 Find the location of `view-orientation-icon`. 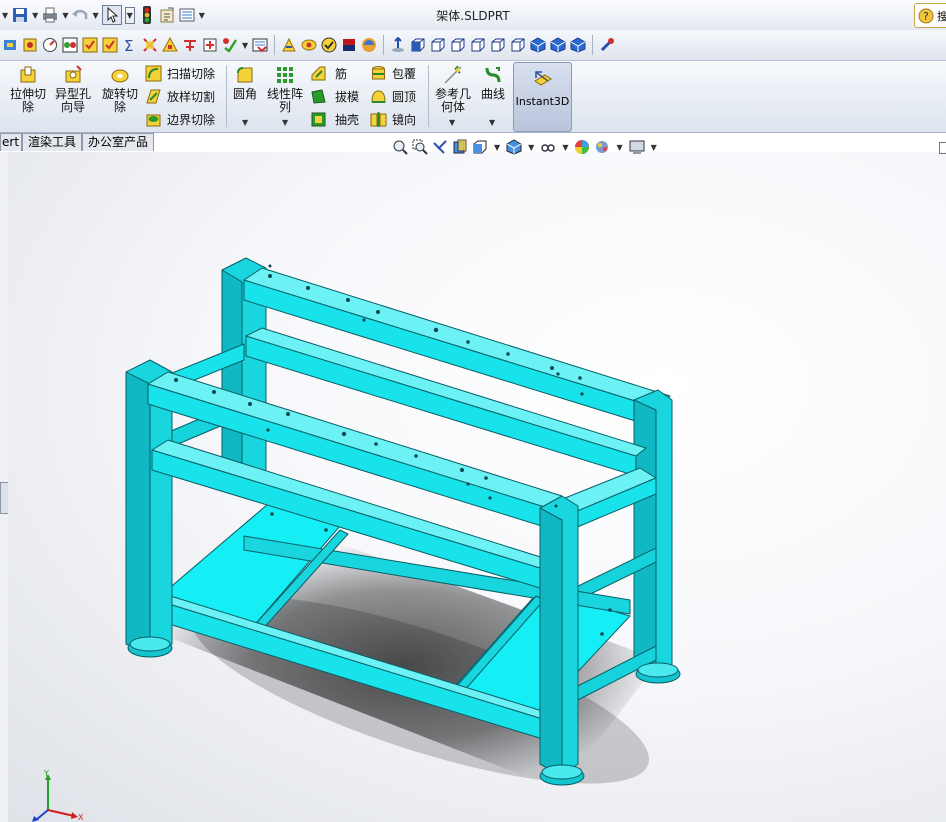

view-orientation-icon is located at coordinates (480, 147).